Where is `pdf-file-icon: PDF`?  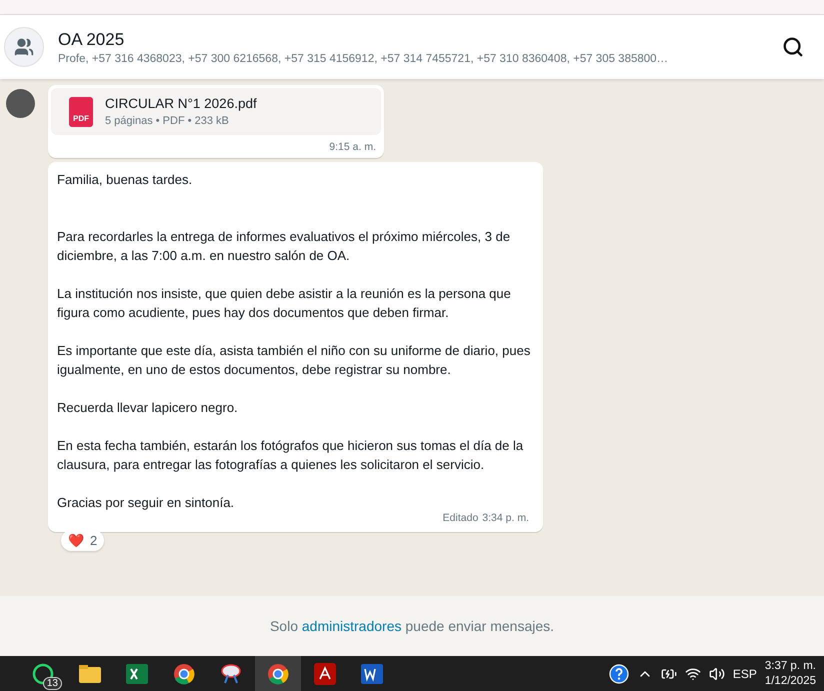
pdf-file-icon: PDF is located at coordinates (81, 111).